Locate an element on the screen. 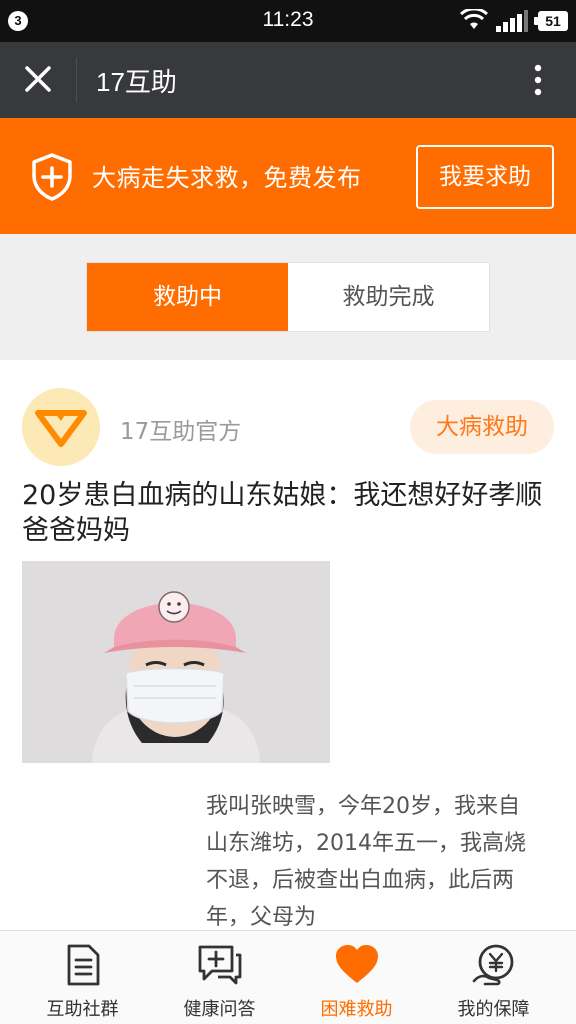 This screenshot has width=576, height=1024. nav-bar: 17互助 is located at coordinates (288, 80).